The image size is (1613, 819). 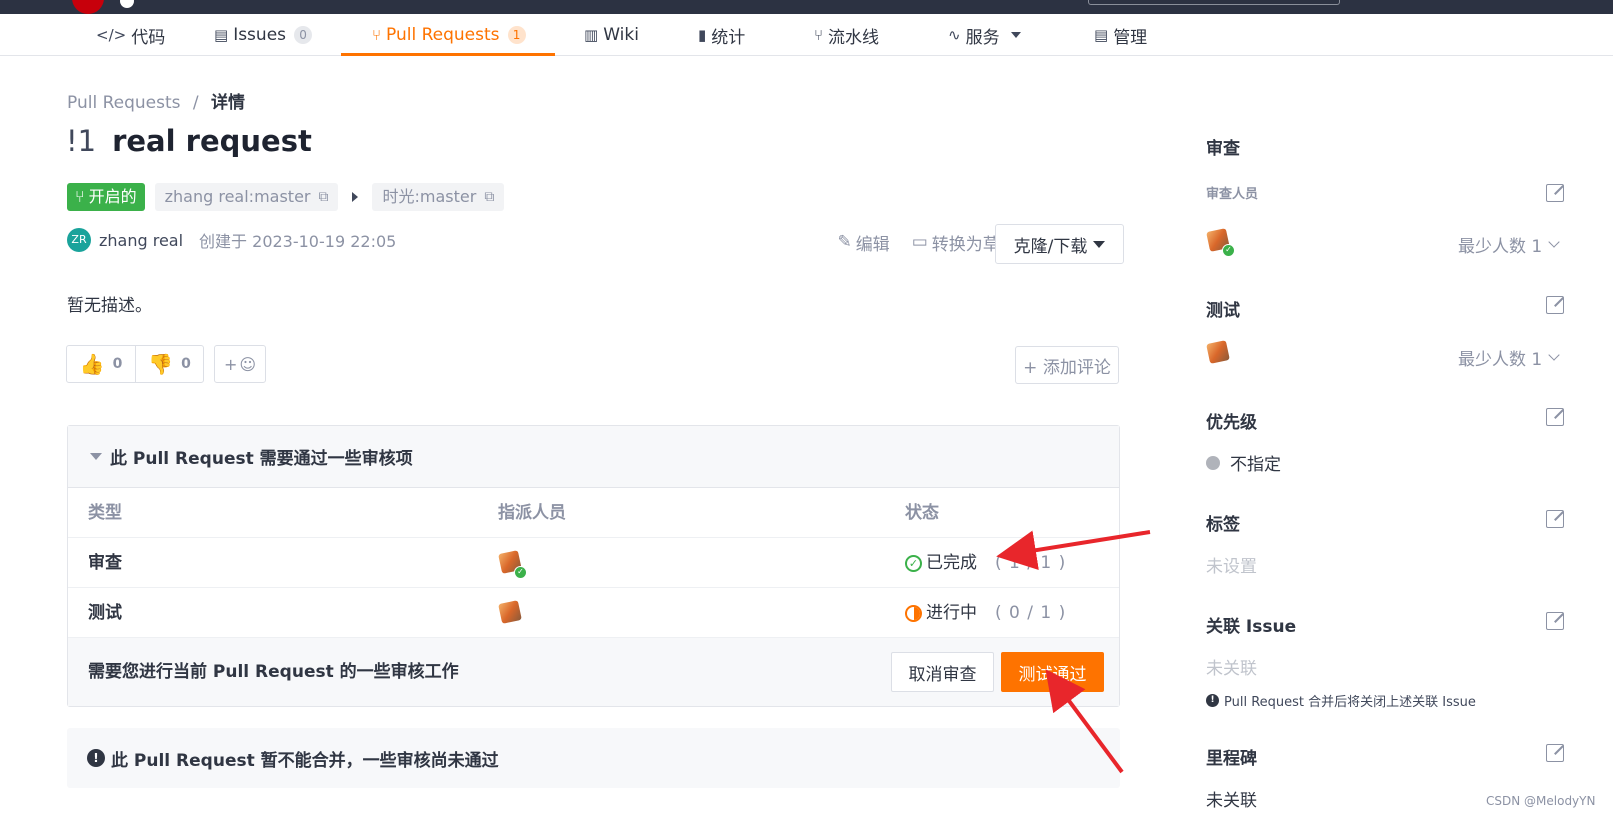 I want to click on priority-value: 不指定, so click(x=1243, y=462).